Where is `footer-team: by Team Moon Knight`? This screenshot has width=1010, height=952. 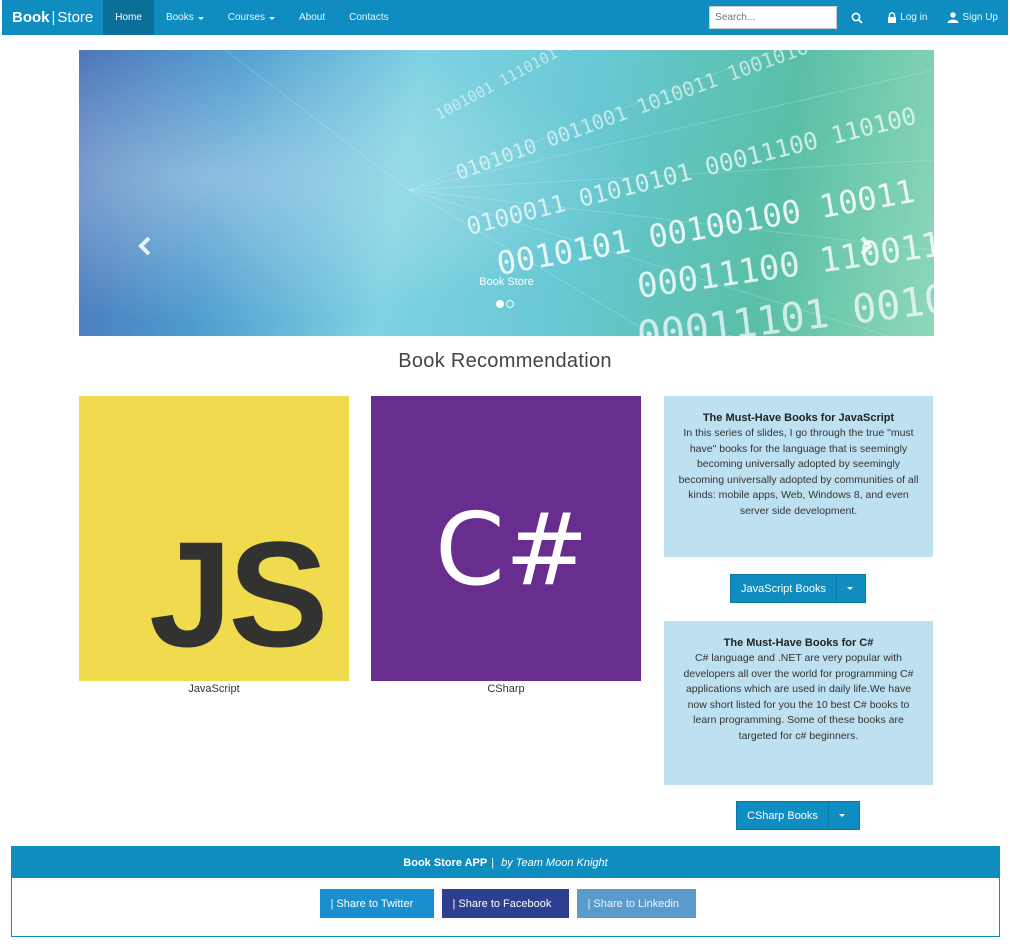 footer-team: by Team Moon Knight is located at coordinates (554, 862).